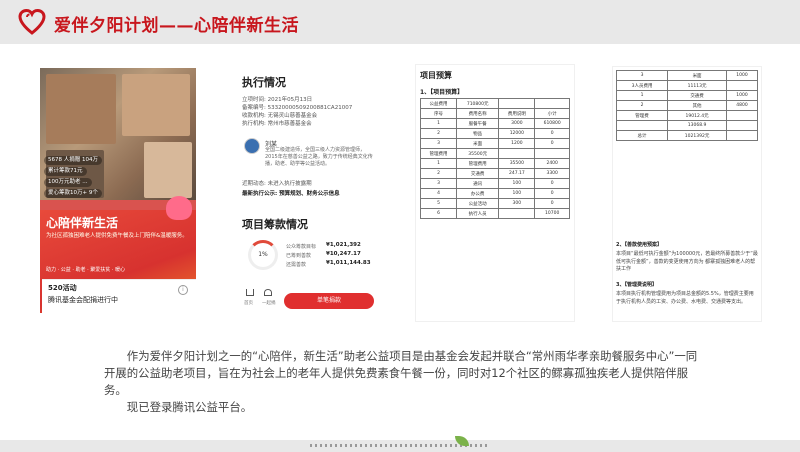 This screenshot has width=800, height=452. What do you see at coordinates (478, 113) in the screenshot?
I see `table-cell: 费用名称` at bounding box center [478, 113].